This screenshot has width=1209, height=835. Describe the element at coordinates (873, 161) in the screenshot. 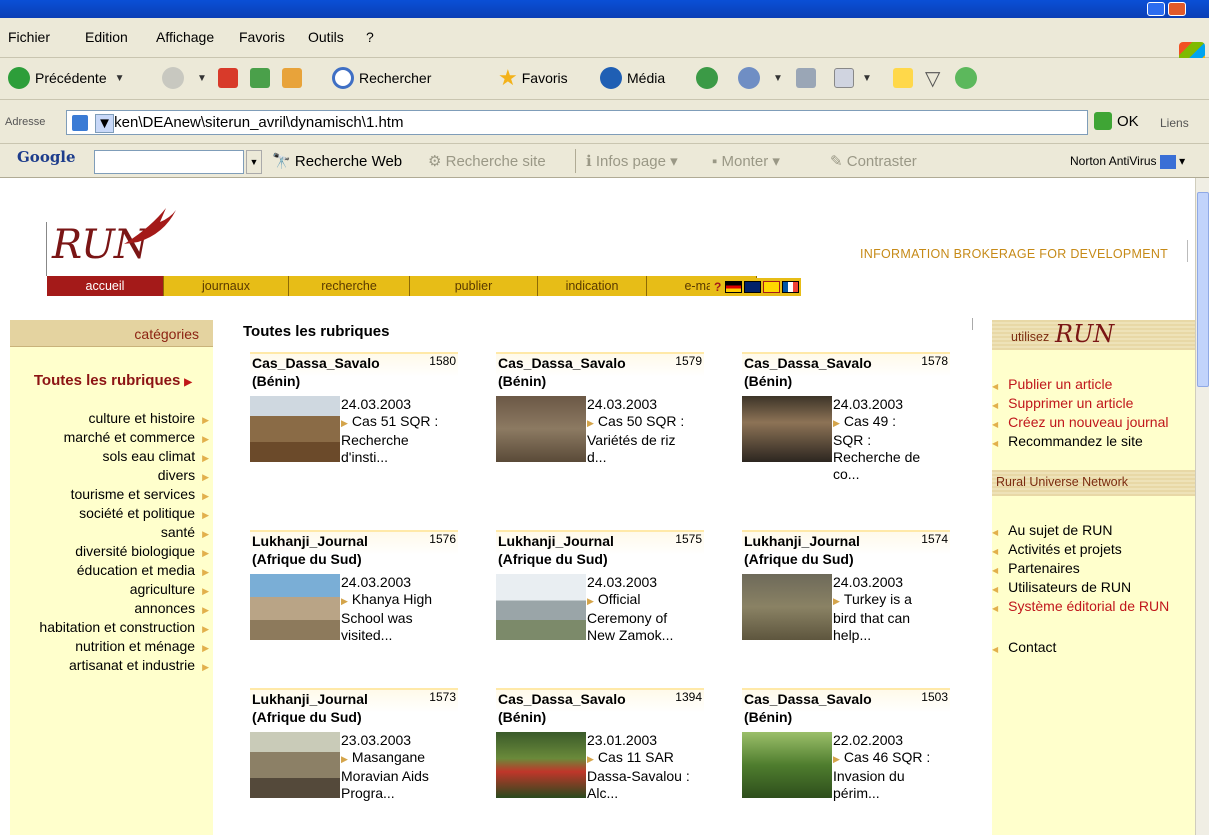

I see `contrast-button: ✎ Contraster` at that location.